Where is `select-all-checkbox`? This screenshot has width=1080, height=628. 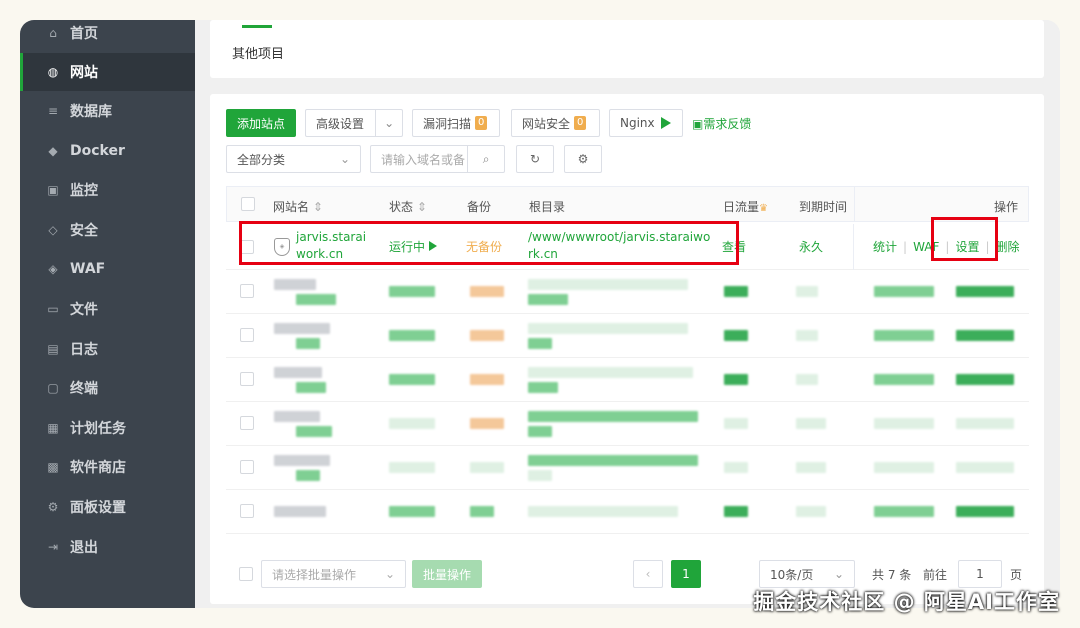
select-all-checkbox is located at coordinates (248, 204).